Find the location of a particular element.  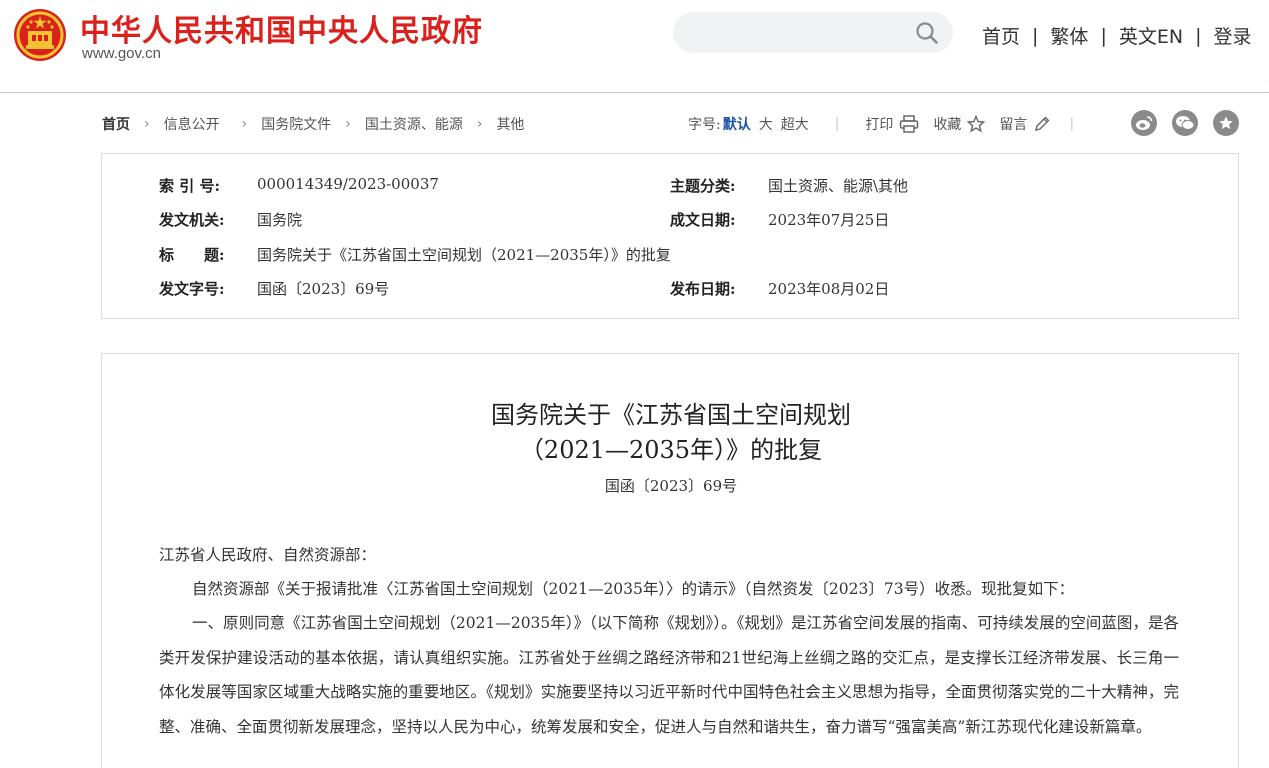

document-title-line1: 国务院关于《江苏省国土空间规划 is located at coordinates (671, 415).